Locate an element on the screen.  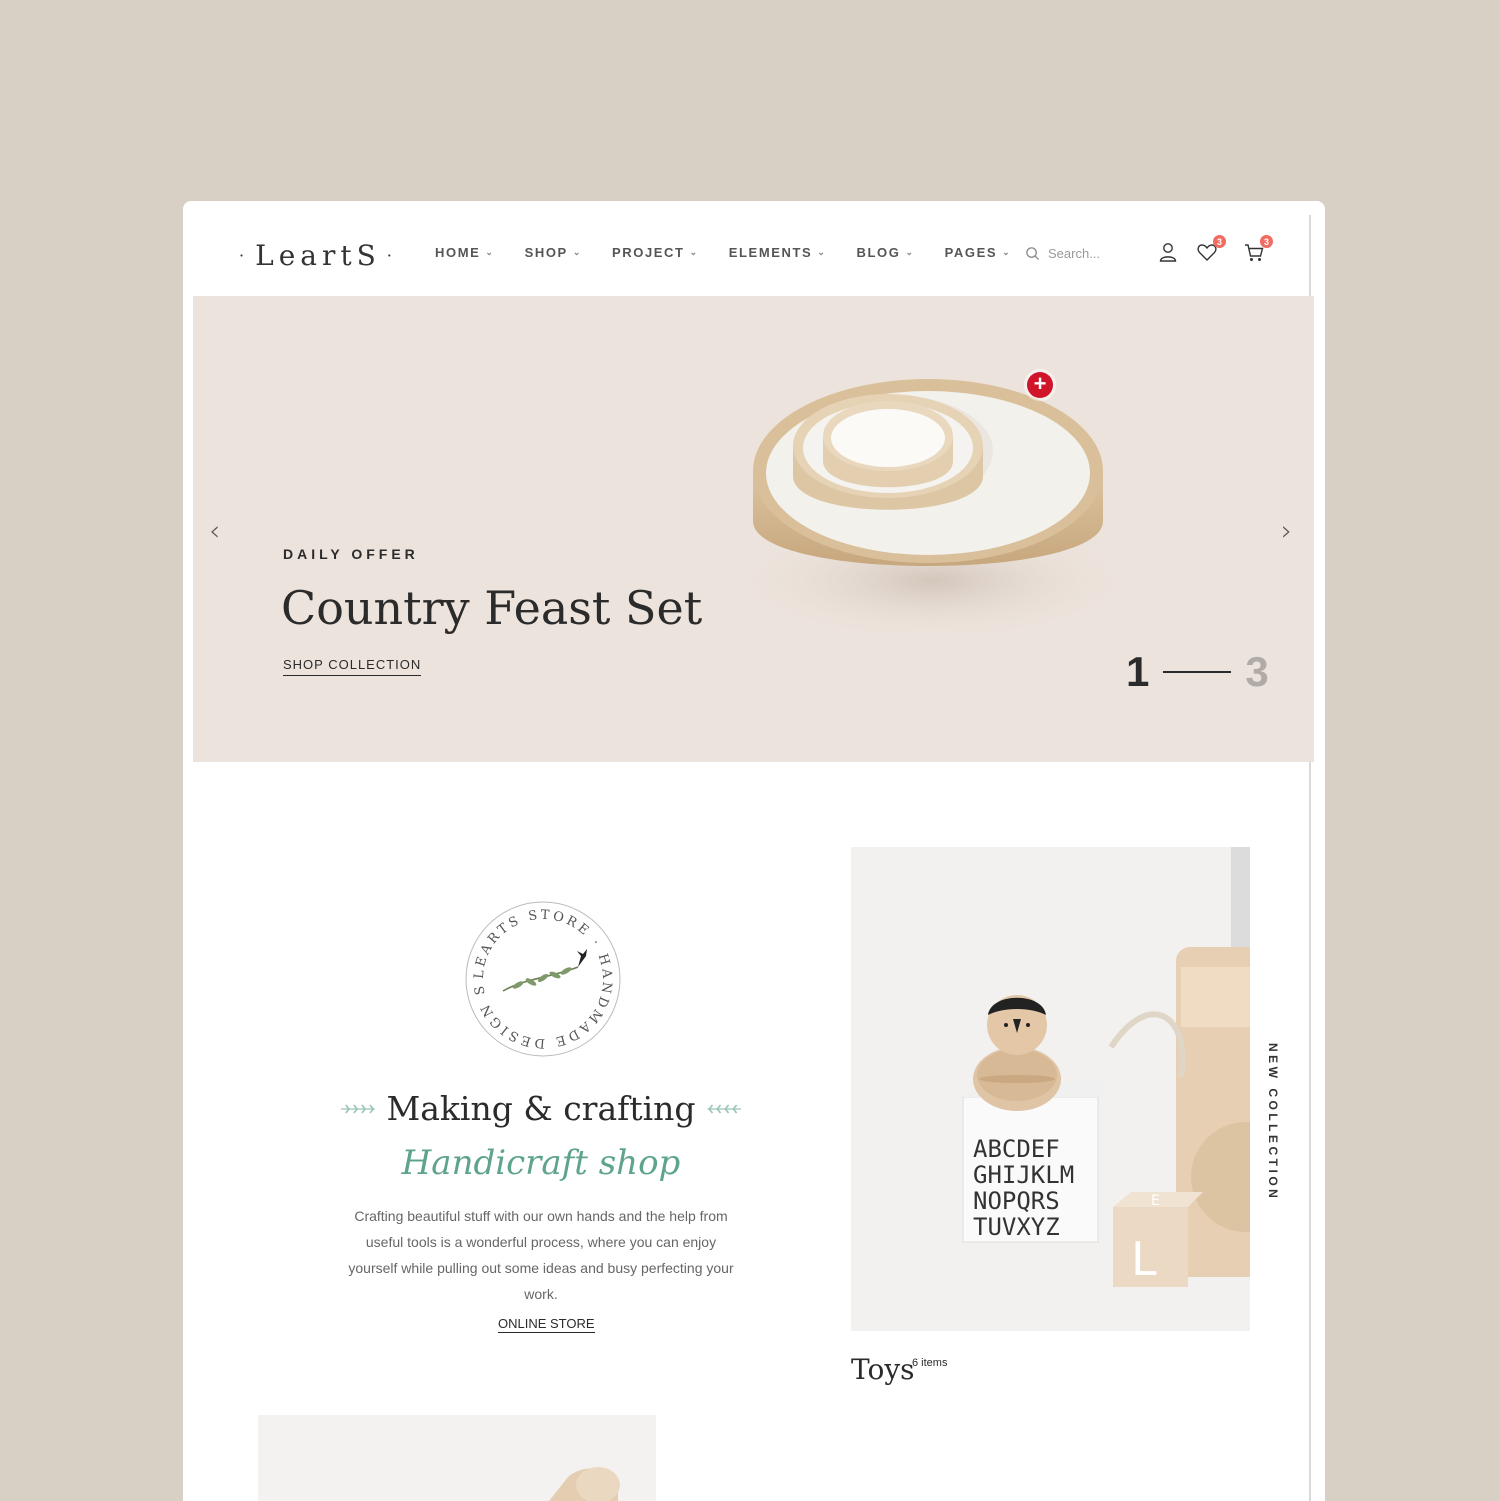
search-box is located at coordinates (1072, 253).